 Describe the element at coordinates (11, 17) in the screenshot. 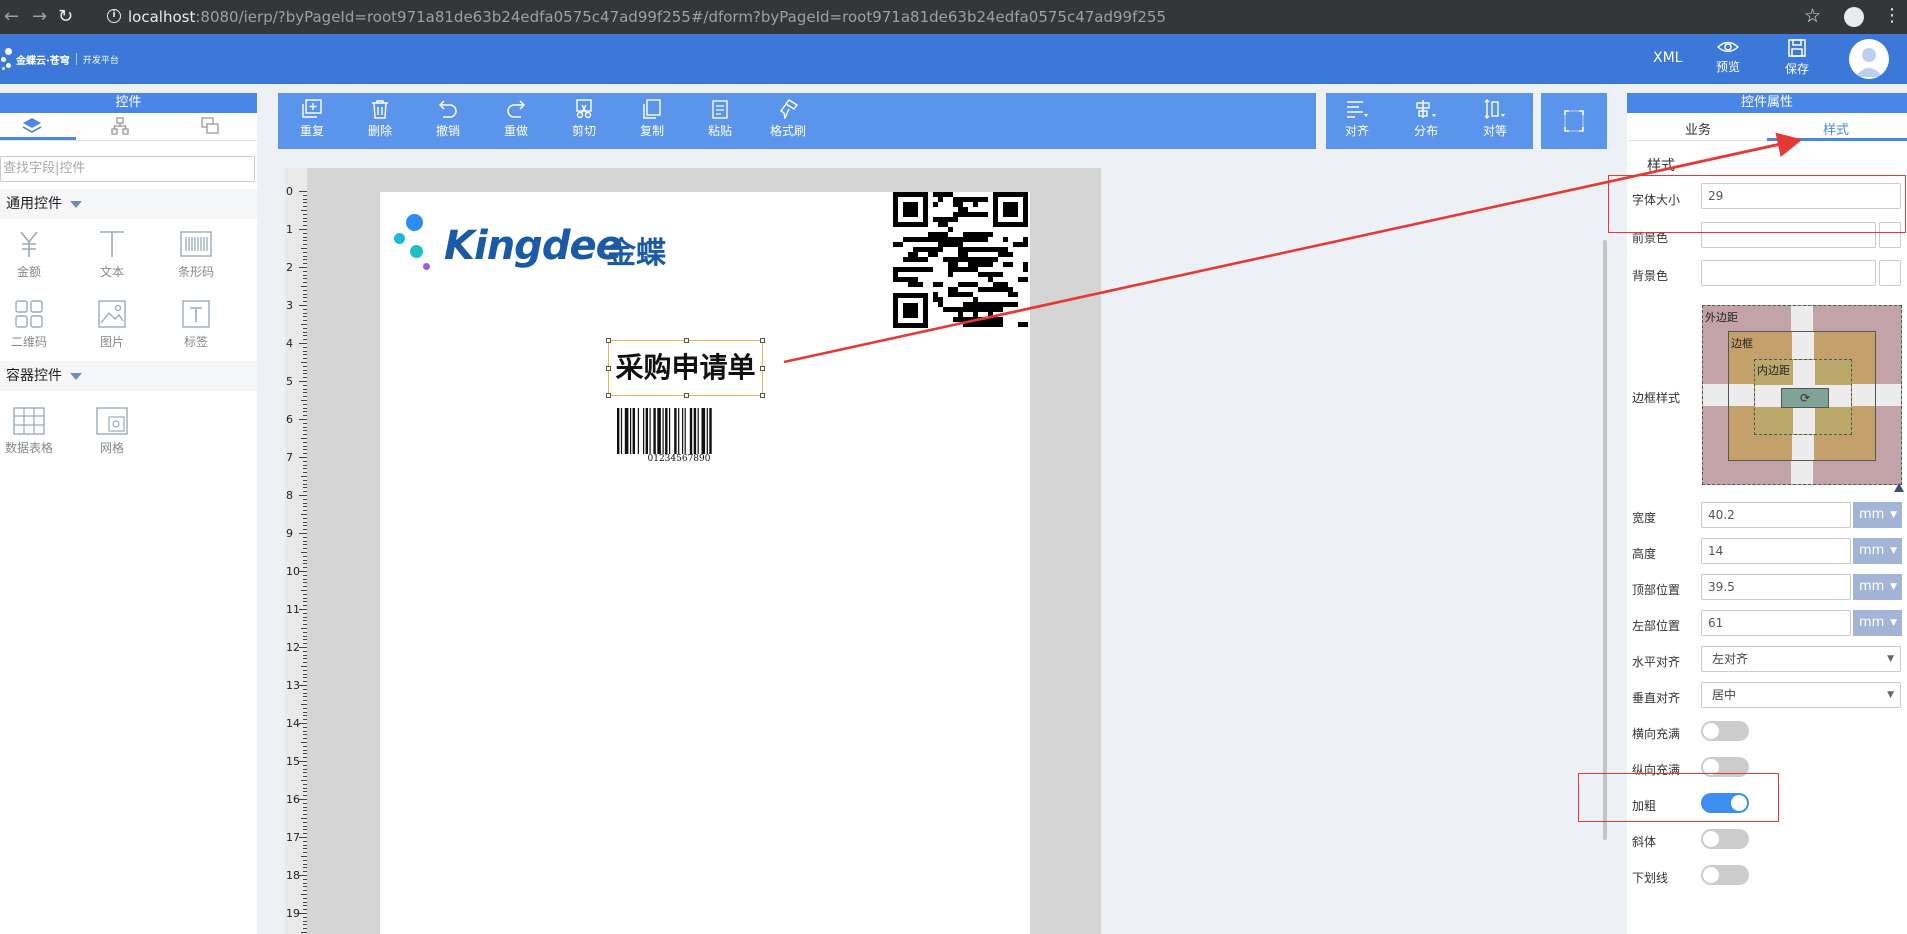

I see `back-icon: ←` at that location.